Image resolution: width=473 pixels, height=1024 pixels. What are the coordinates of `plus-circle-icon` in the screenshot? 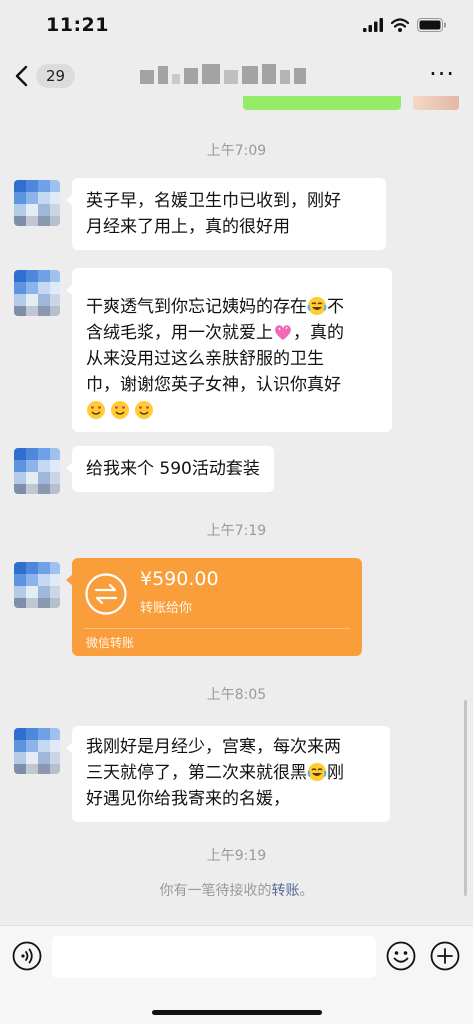 It's located at (445, 956).